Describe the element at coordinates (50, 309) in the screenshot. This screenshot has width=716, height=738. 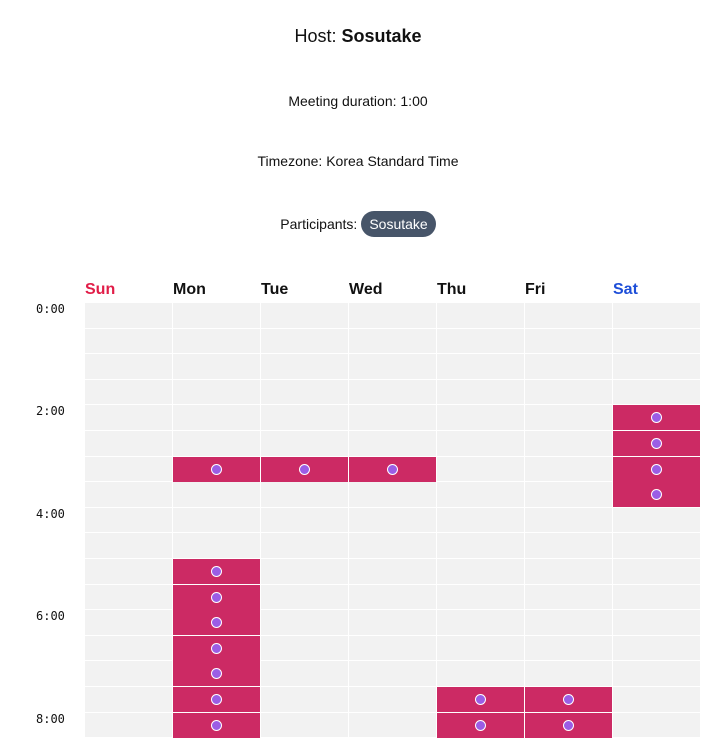
I see `time-label: 0:00` at that location.